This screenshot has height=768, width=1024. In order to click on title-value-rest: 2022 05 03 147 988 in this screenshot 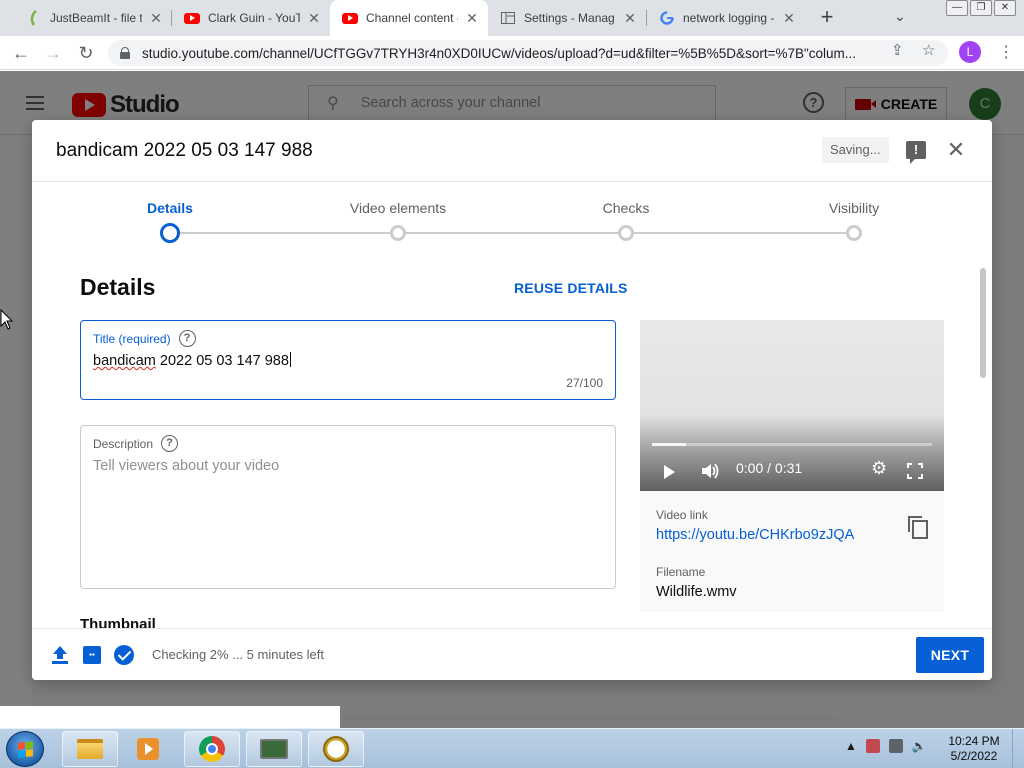, I will do `click(222, 361)`.